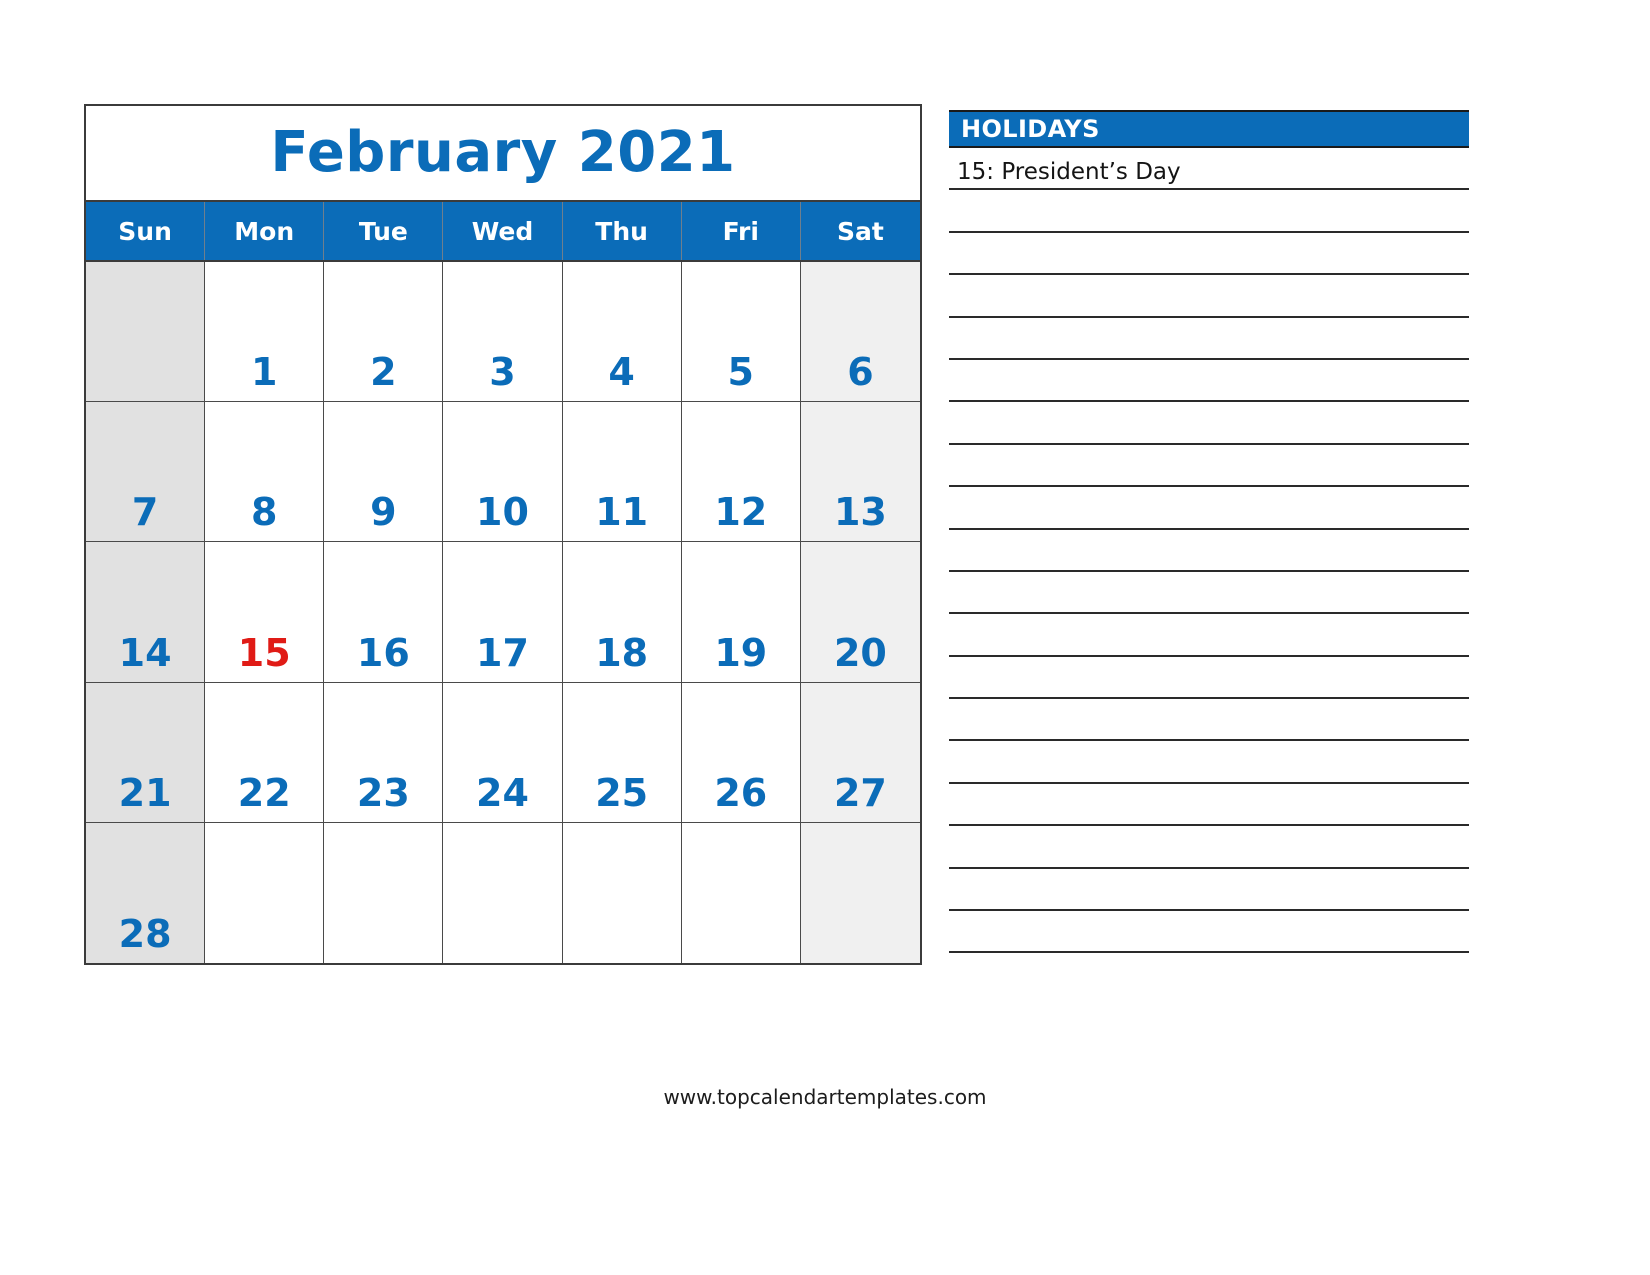  I want to click on date-cell-5: 5, so click(741, 332).